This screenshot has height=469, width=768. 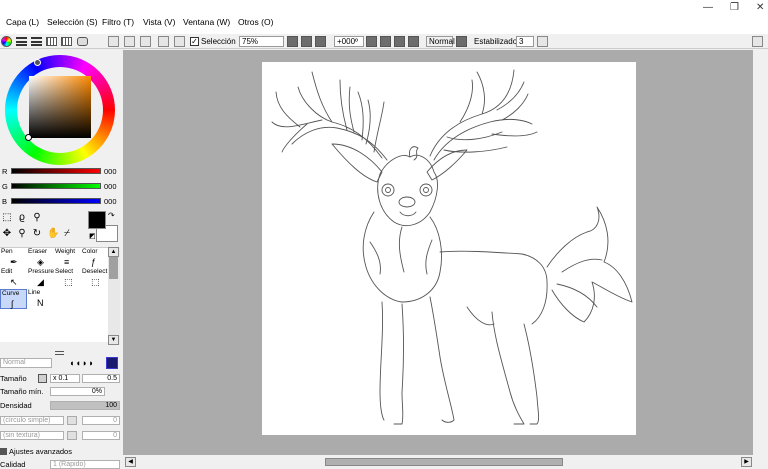 I want to click on tool-list-scrollbar: ▲ ▼, so click(x=114, y=296).